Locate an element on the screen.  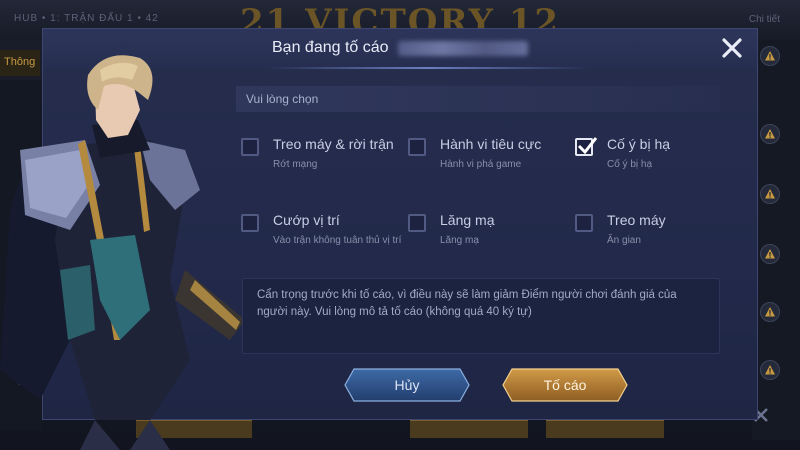
cancel-label: Hủy is located at coordinates (407, 385).